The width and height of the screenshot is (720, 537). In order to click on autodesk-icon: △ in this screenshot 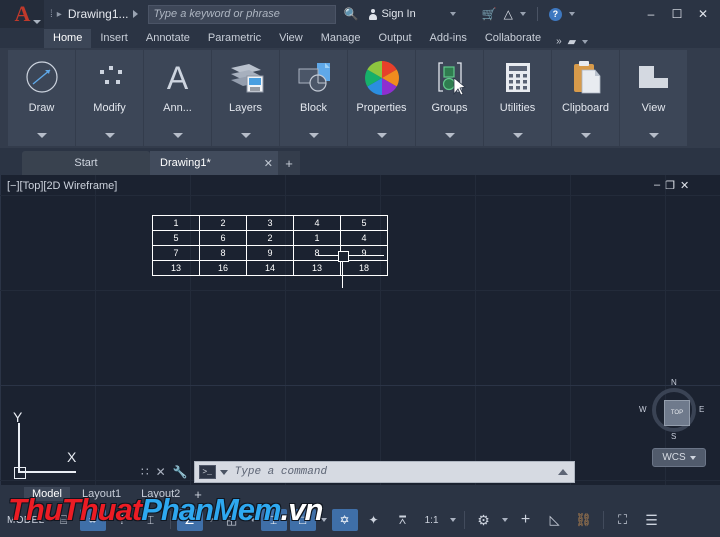, I will do `click(508, 14)`.